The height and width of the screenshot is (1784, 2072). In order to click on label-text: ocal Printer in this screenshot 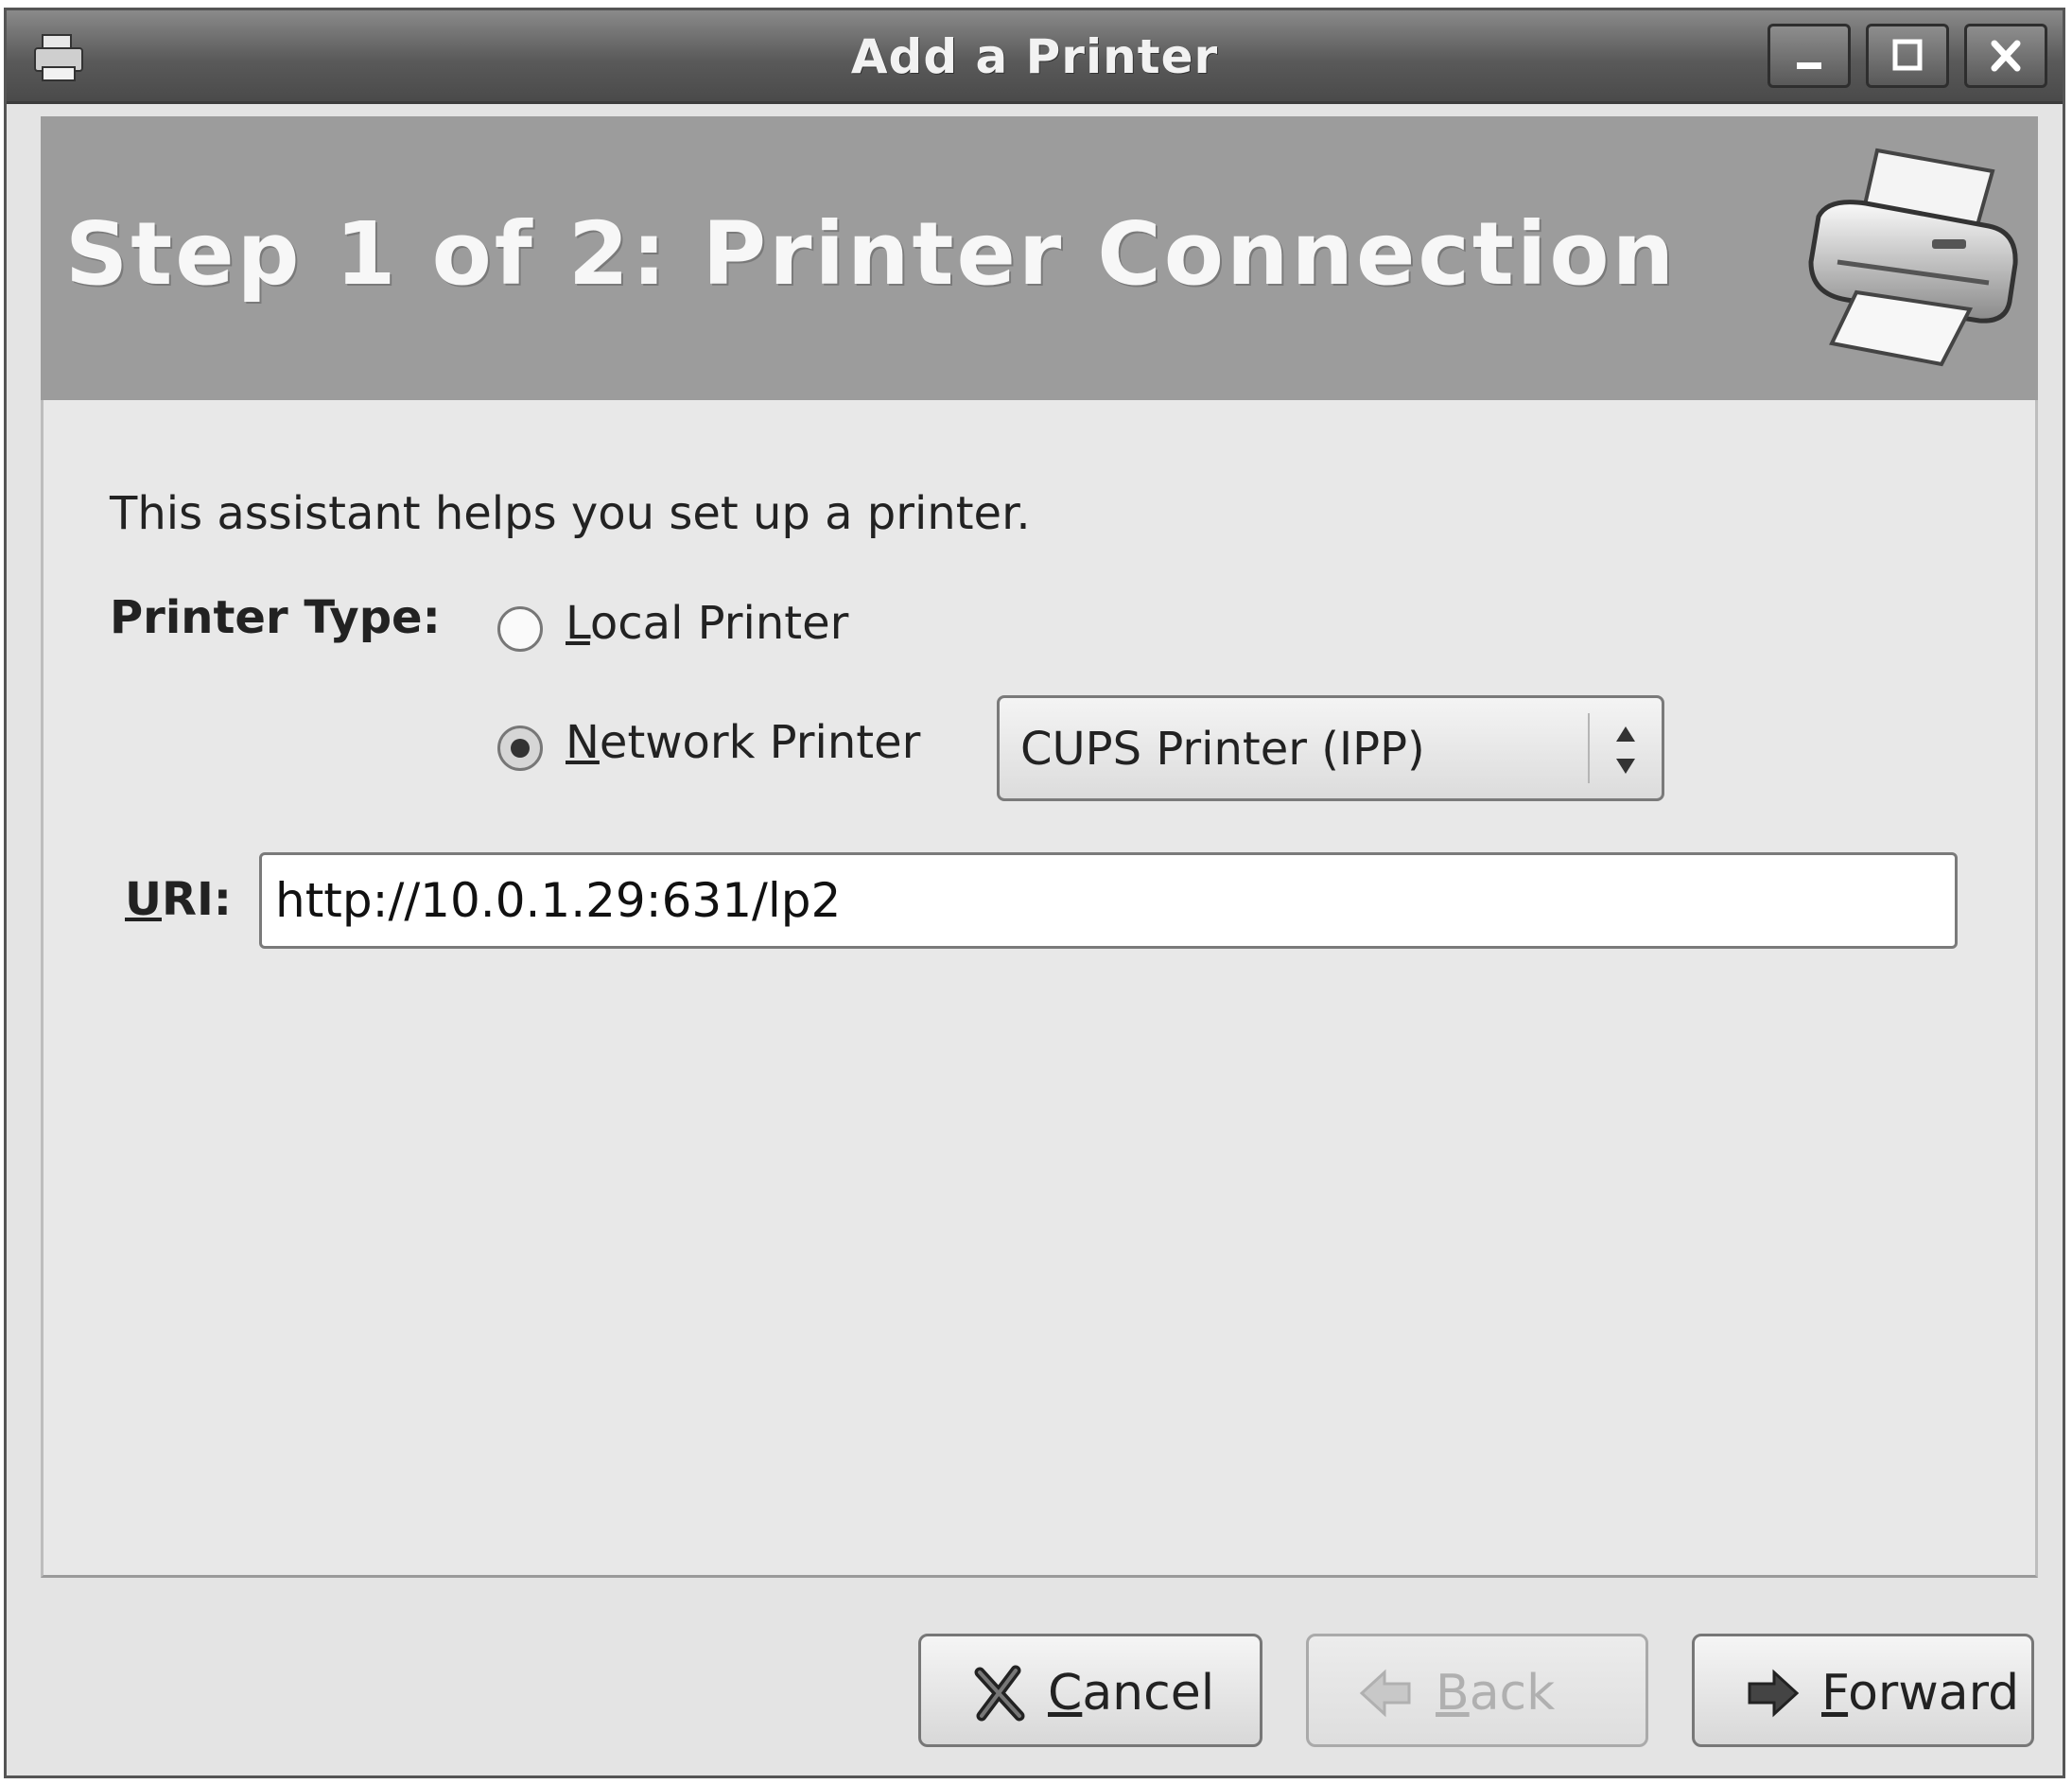, I will do `click(719, 623)`.